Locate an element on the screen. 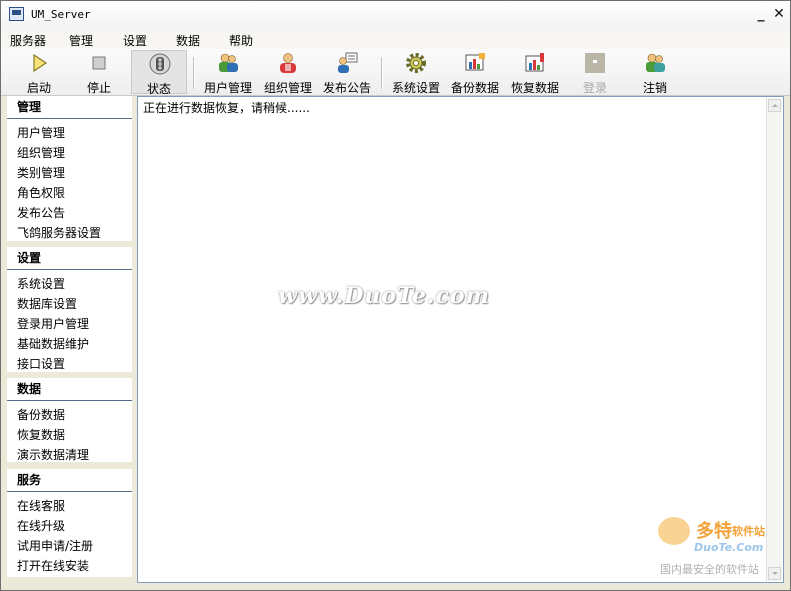  publish-announcement-label: 发布公告 is located at coordinates (346, 88).